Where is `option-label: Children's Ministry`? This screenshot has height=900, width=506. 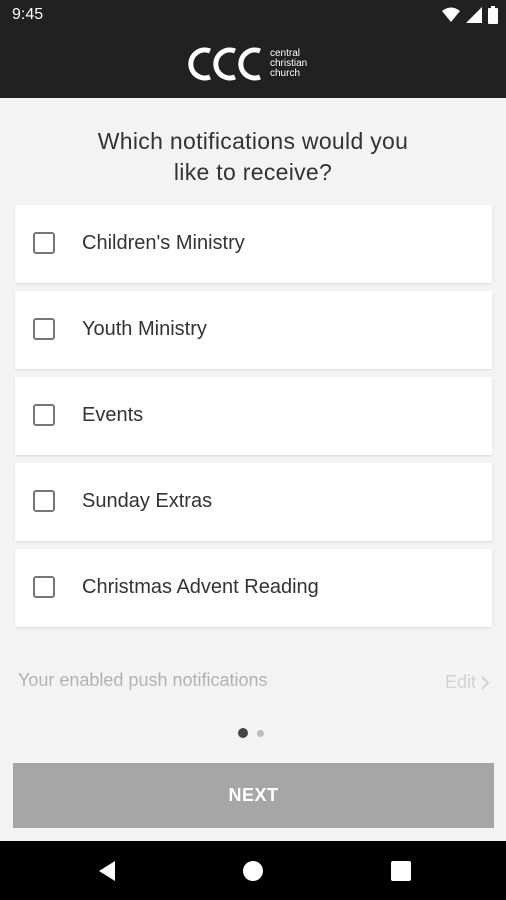 option-label: Children's Ministry is located at coordinates (163, 243).